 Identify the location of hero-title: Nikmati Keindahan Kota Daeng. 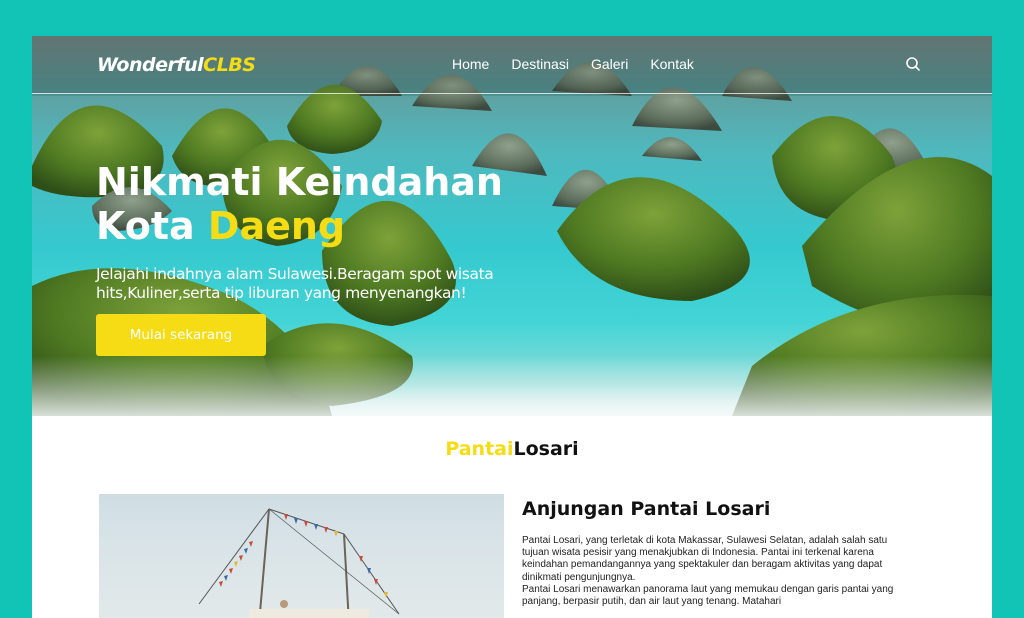
(299, 204).